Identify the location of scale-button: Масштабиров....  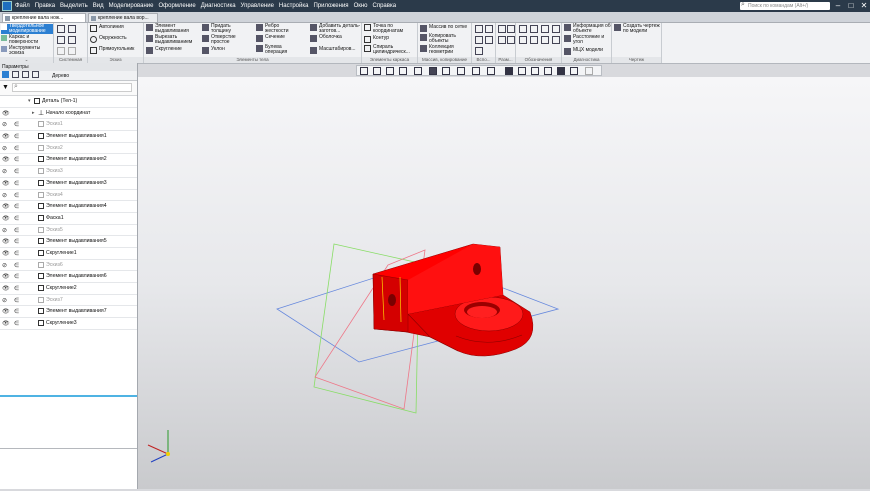
(333, 50).